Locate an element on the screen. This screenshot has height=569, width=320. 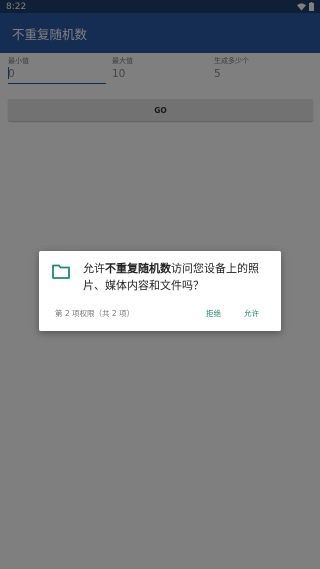
message-prefix: 允许 is located at coordinates (94, 268).